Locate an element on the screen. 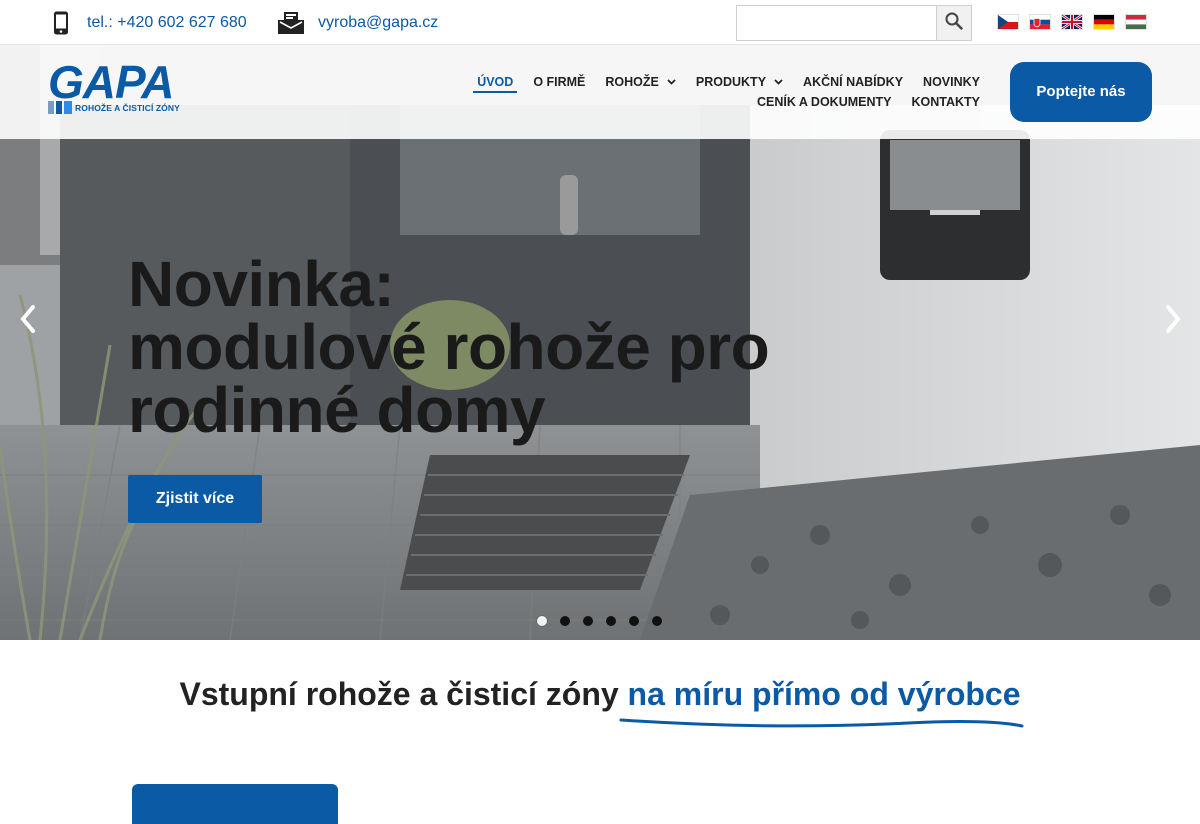 The image size is (1200, 824). nav-item-label: ÚVOD is located at coordinates (495, 82).